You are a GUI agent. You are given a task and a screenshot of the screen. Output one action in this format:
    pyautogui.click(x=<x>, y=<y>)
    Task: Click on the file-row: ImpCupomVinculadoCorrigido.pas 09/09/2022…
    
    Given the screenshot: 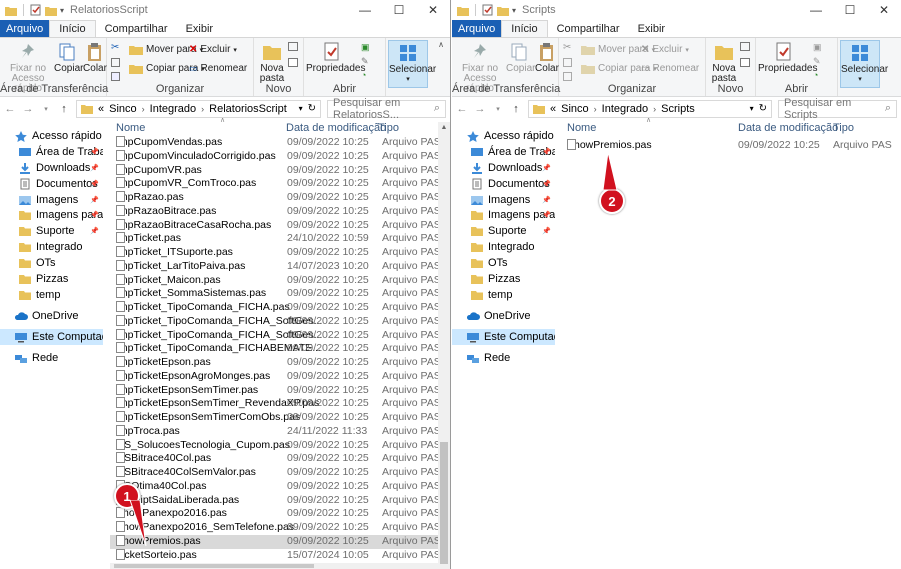 What is the action you would take?
    pyautogui.click(x=280, y=156)
    